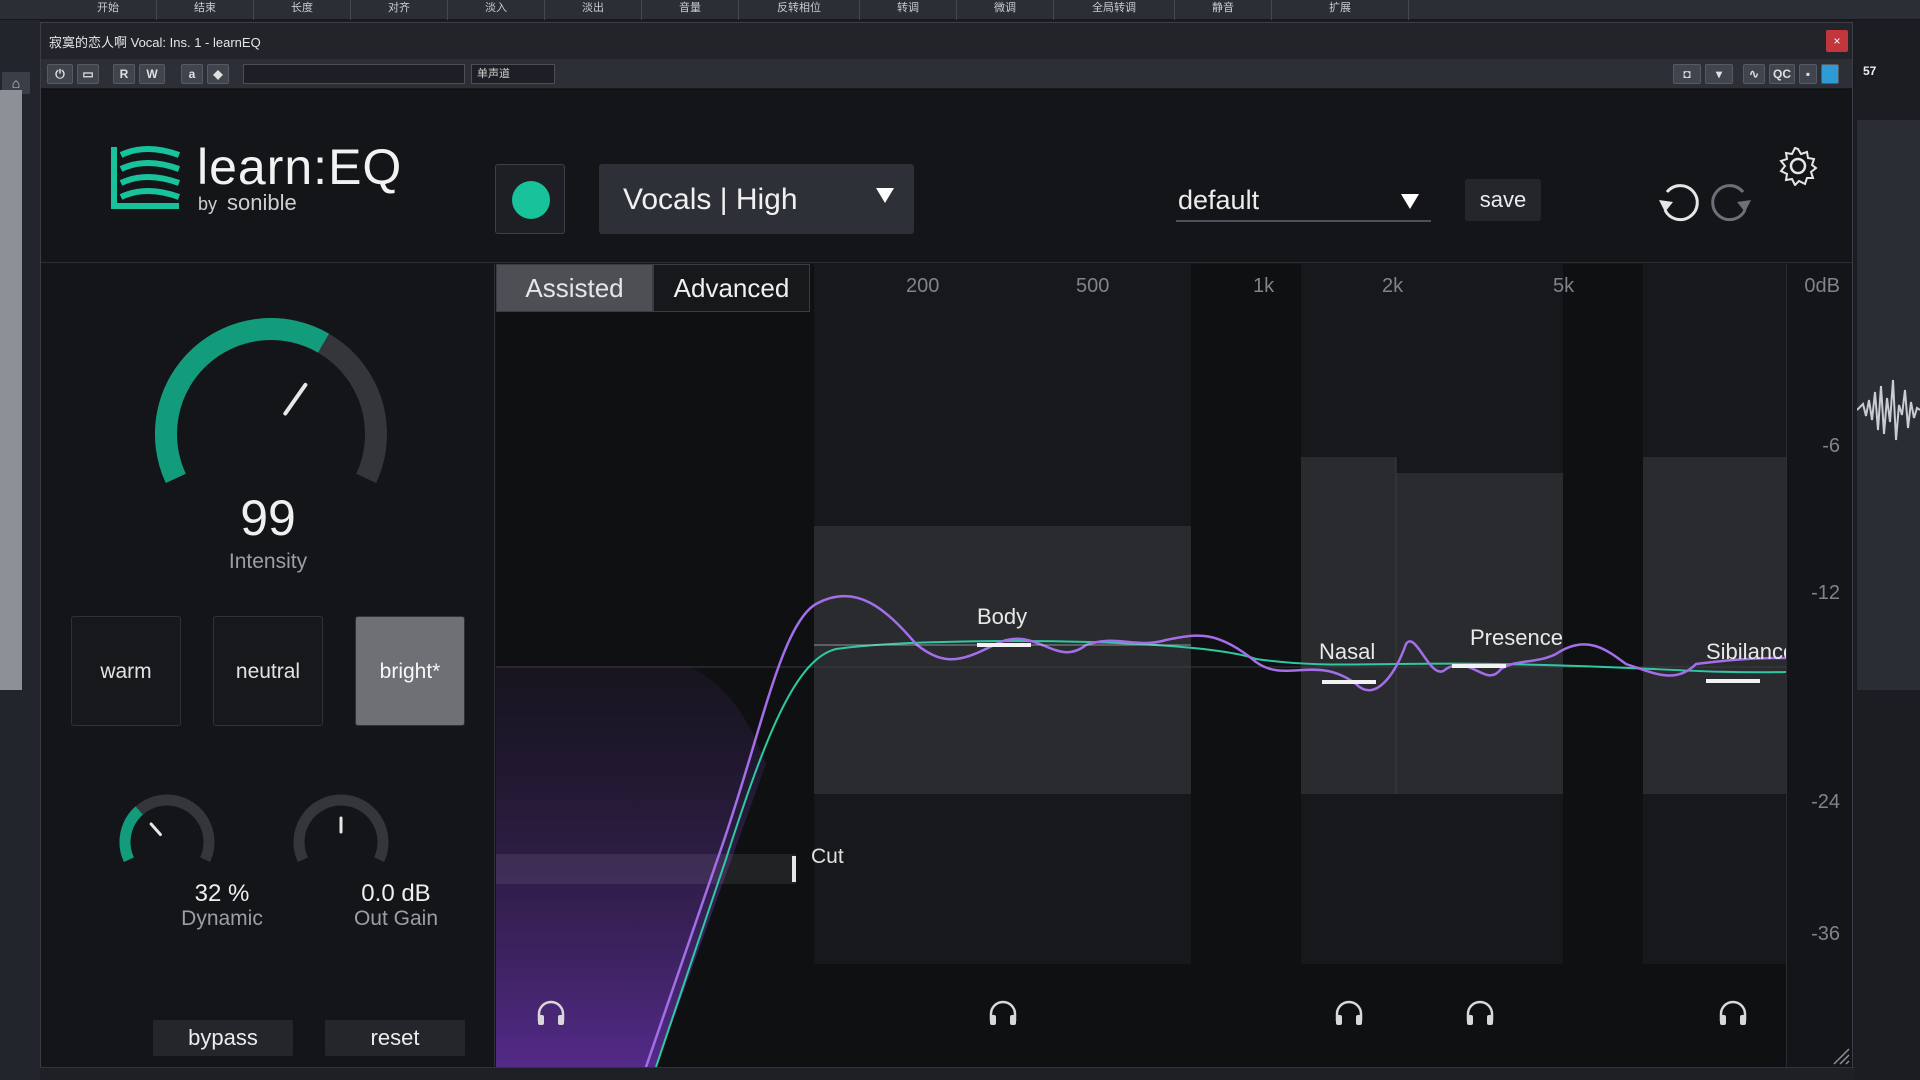  Describe the element at coordinates (395, 1038) in the screenshot. I see `reset-button: reset` at that location.